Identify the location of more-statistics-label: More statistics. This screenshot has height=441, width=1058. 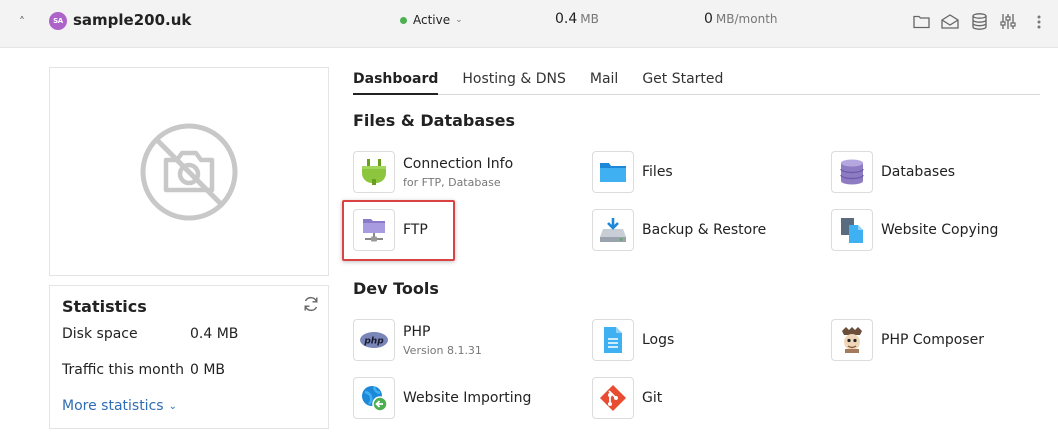
(113, 406).